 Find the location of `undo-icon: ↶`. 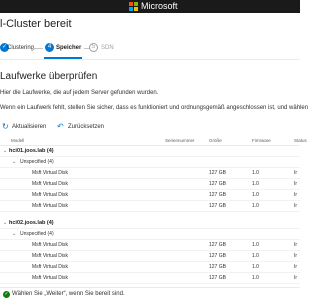

undo-icon: ↶ is located at coordinates (61, 127).